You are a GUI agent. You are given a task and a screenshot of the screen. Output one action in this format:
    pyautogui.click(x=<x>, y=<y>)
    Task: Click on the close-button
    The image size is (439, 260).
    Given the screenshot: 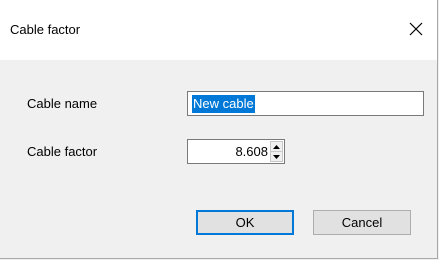 What is the action you would take?
    pyautogui.click(x=416, y=29)
    